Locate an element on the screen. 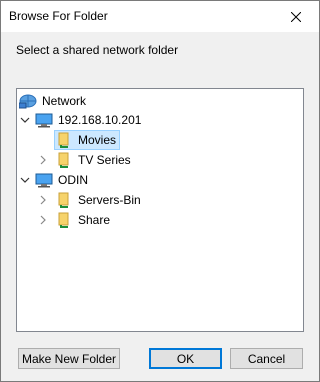 Image resolution: width=320 pixels, height=382 pixels. close-icon is located at coordinates (296, 16).